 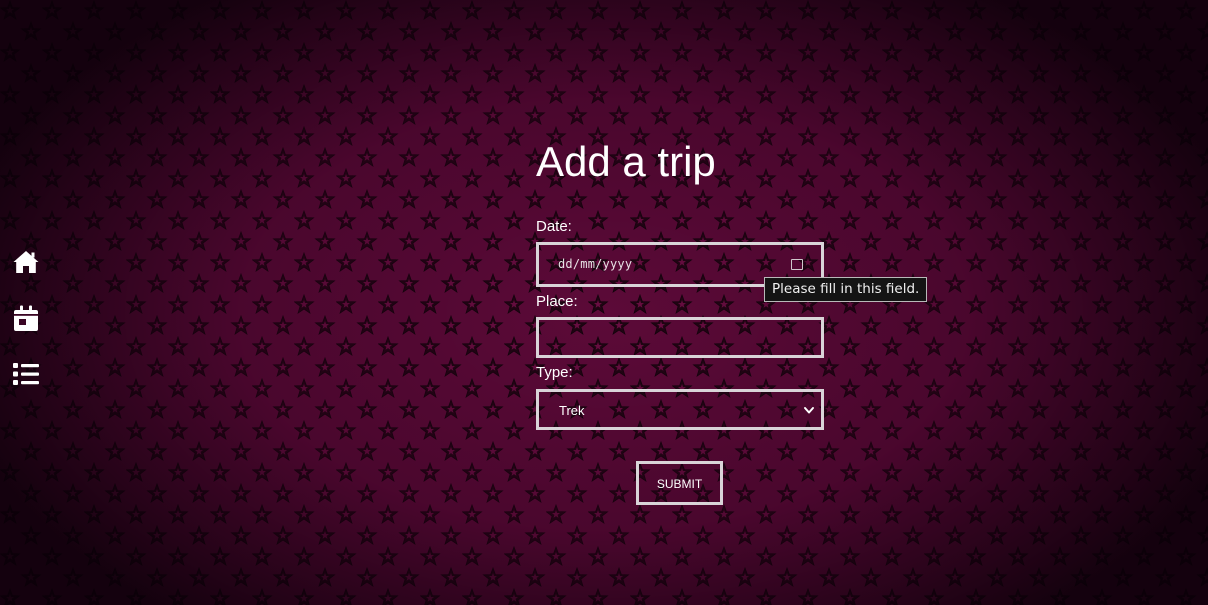 What do you see at coordinates (554, 372) in the screenshot?
I see `type-label: Type:` at bounding box center [554, 372].